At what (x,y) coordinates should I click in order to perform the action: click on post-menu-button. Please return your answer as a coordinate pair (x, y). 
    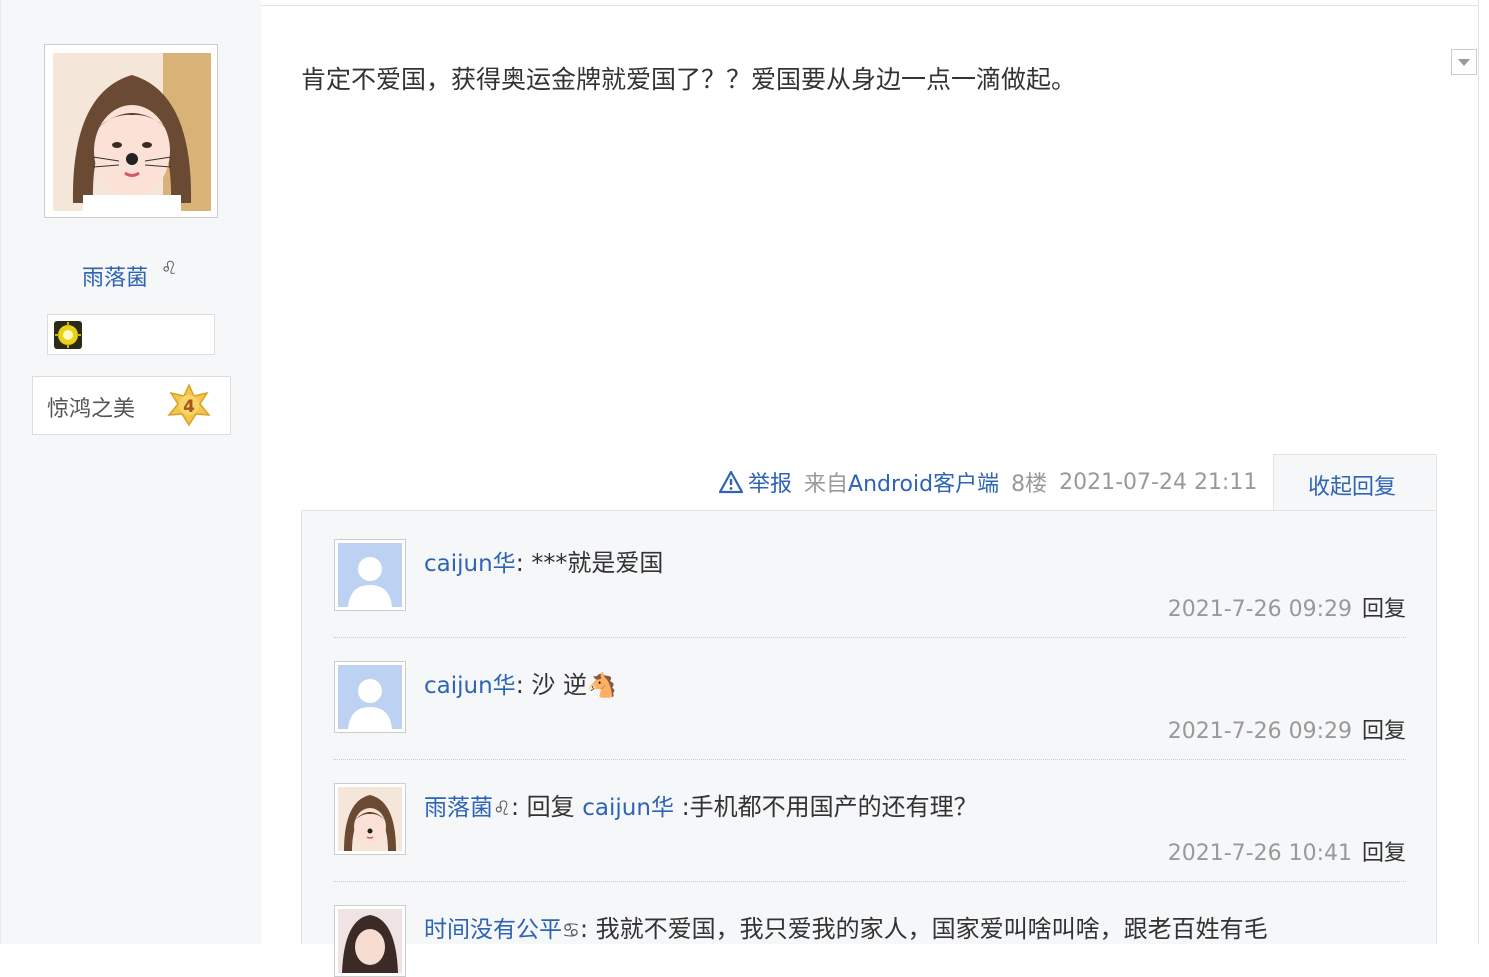
    Looking at the image, I should click on (1464, 62).